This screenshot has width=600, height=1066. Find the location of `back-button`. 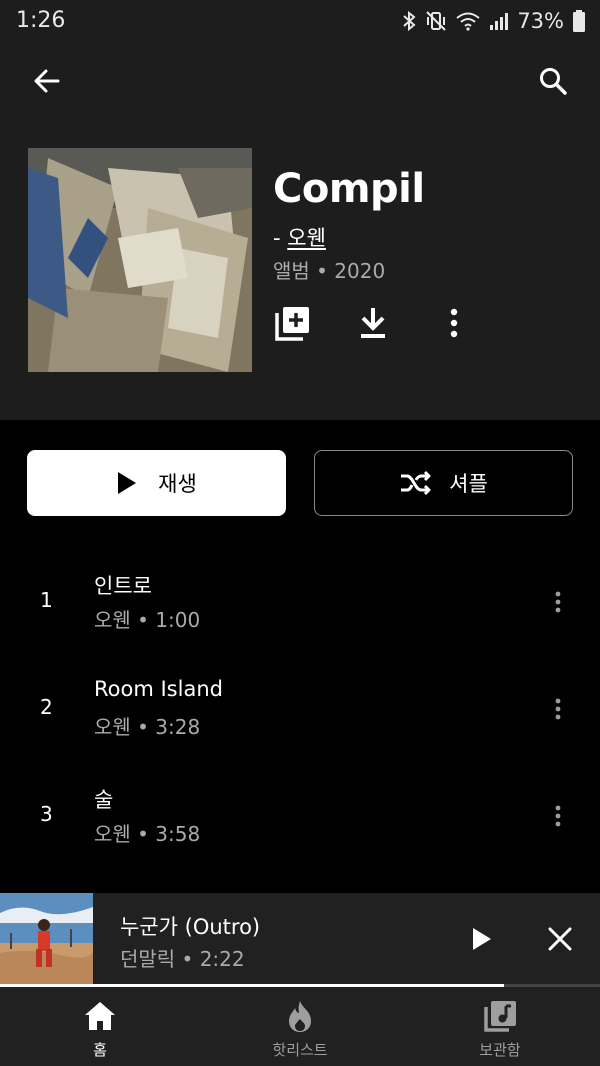

back-button is located at coordinates (47, 81).